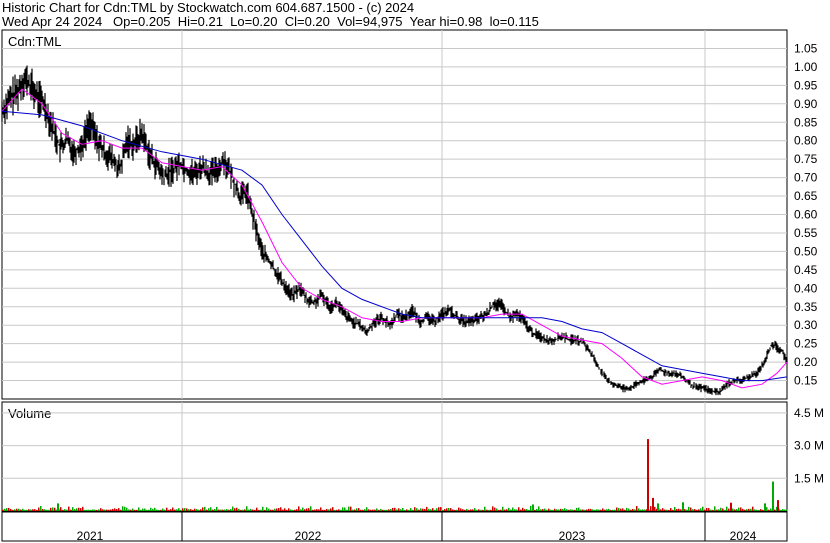 The height and width of the screenshot is (543, 830). What do you see at coordinates (394, 526) in the screenshot?
I see `time-axis-frame` at bounding box center [394, 526].